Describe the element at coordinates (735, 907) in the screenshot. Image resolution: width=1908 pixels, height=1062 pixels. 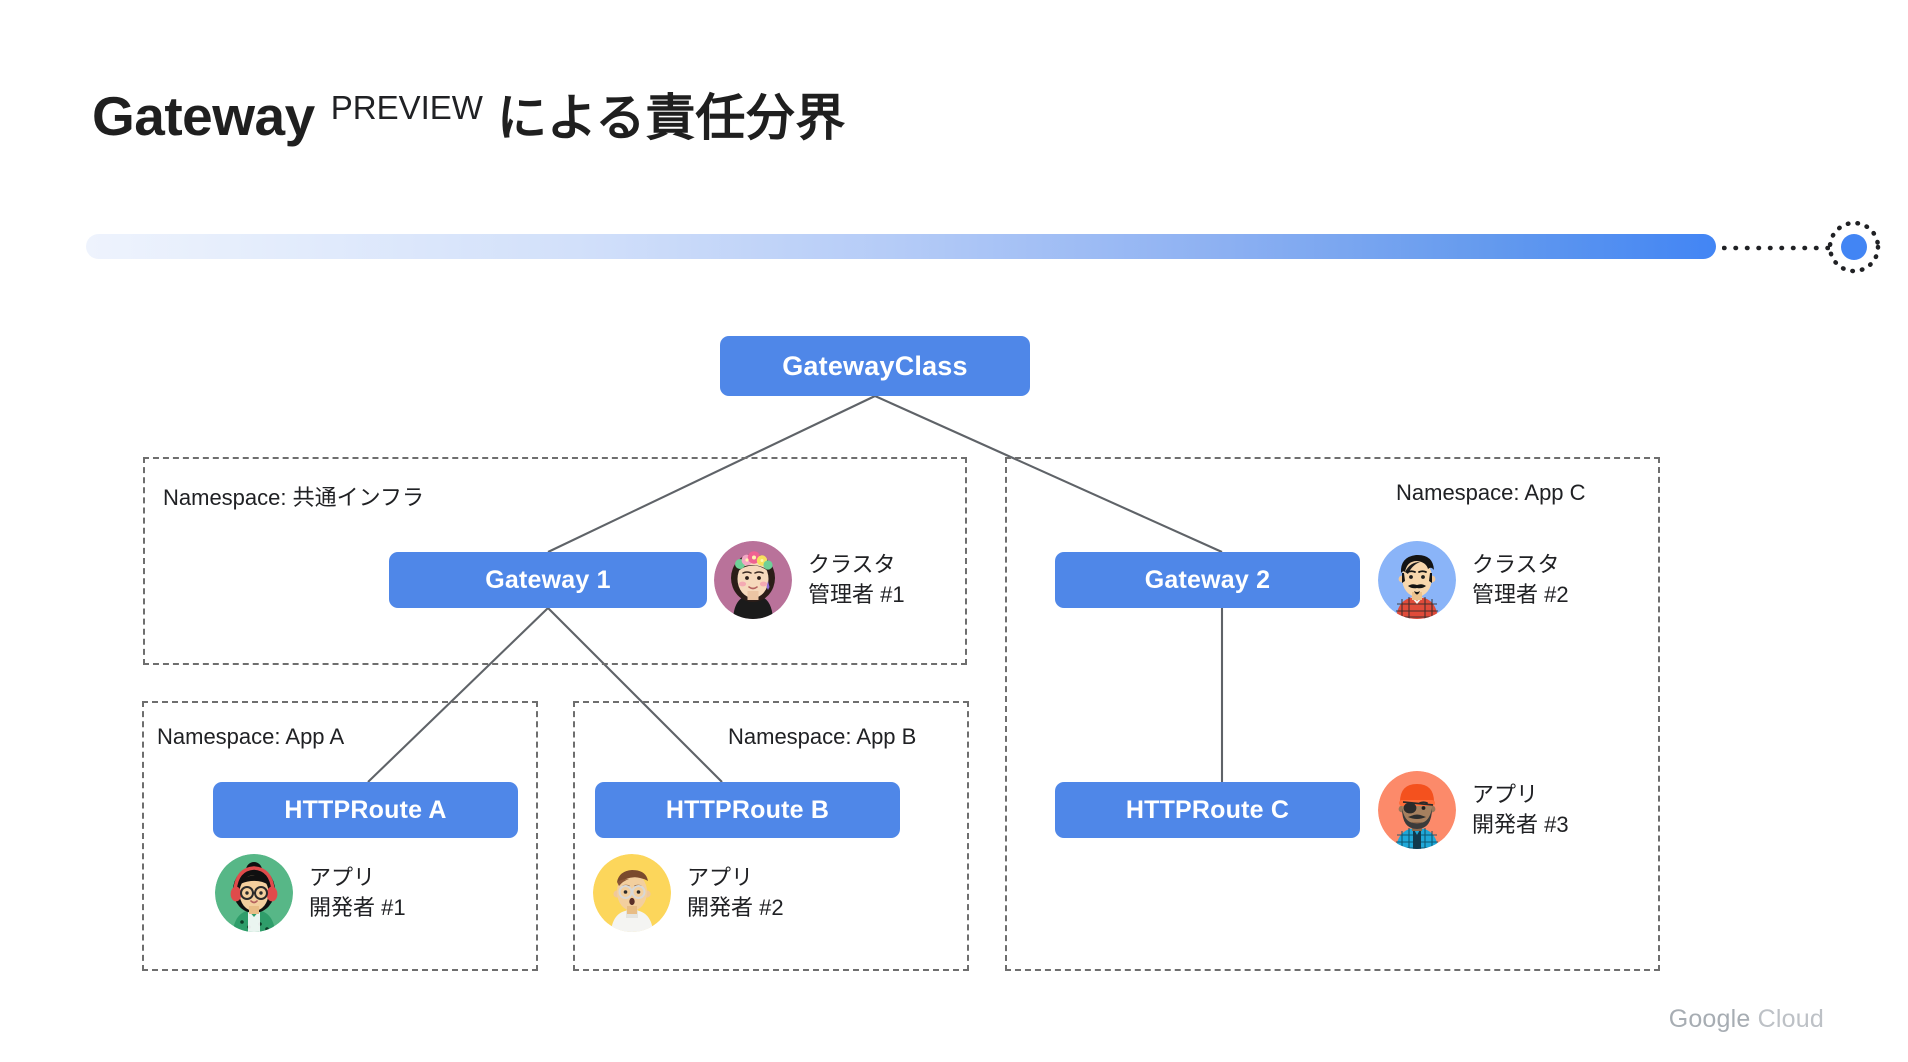
I see `persona-role-line-2: 開発者 #2` at that location.